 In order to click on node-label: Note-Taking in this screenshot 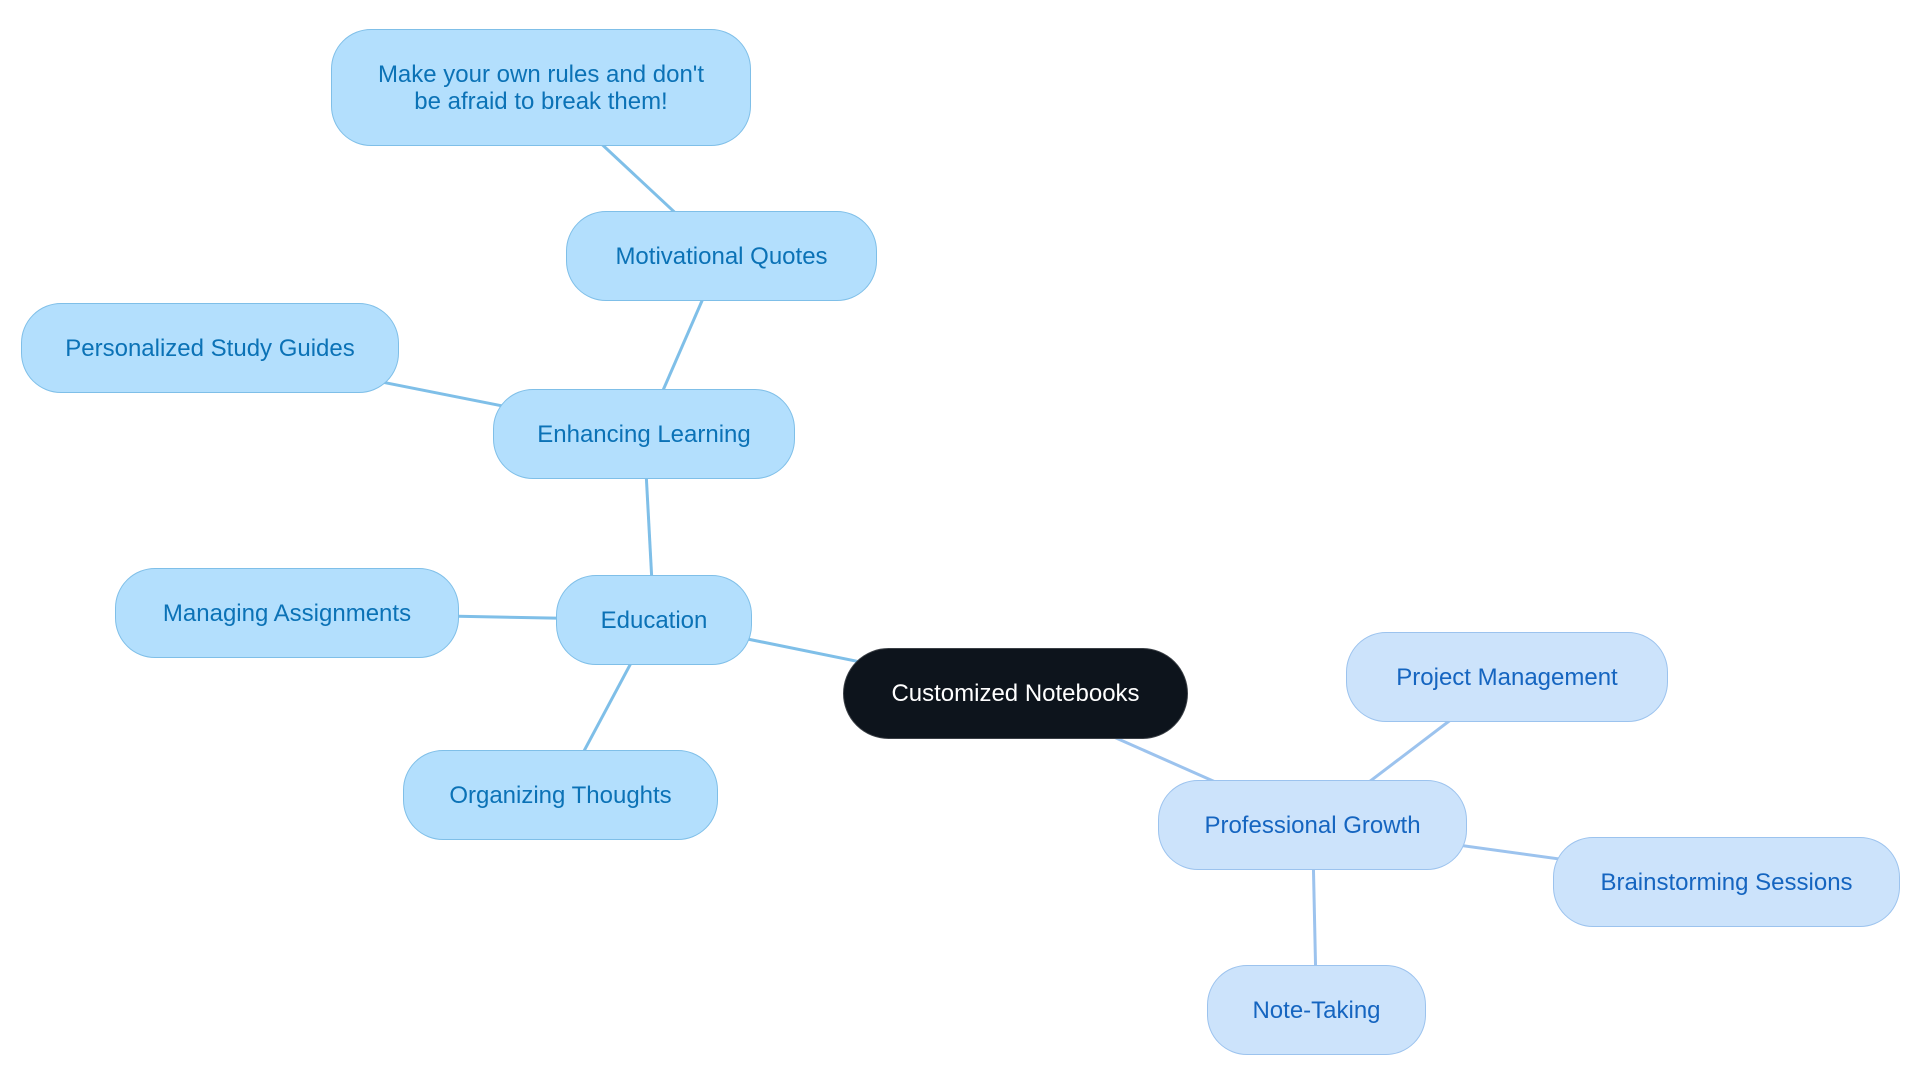, I will do `click(1316, 1010)`.